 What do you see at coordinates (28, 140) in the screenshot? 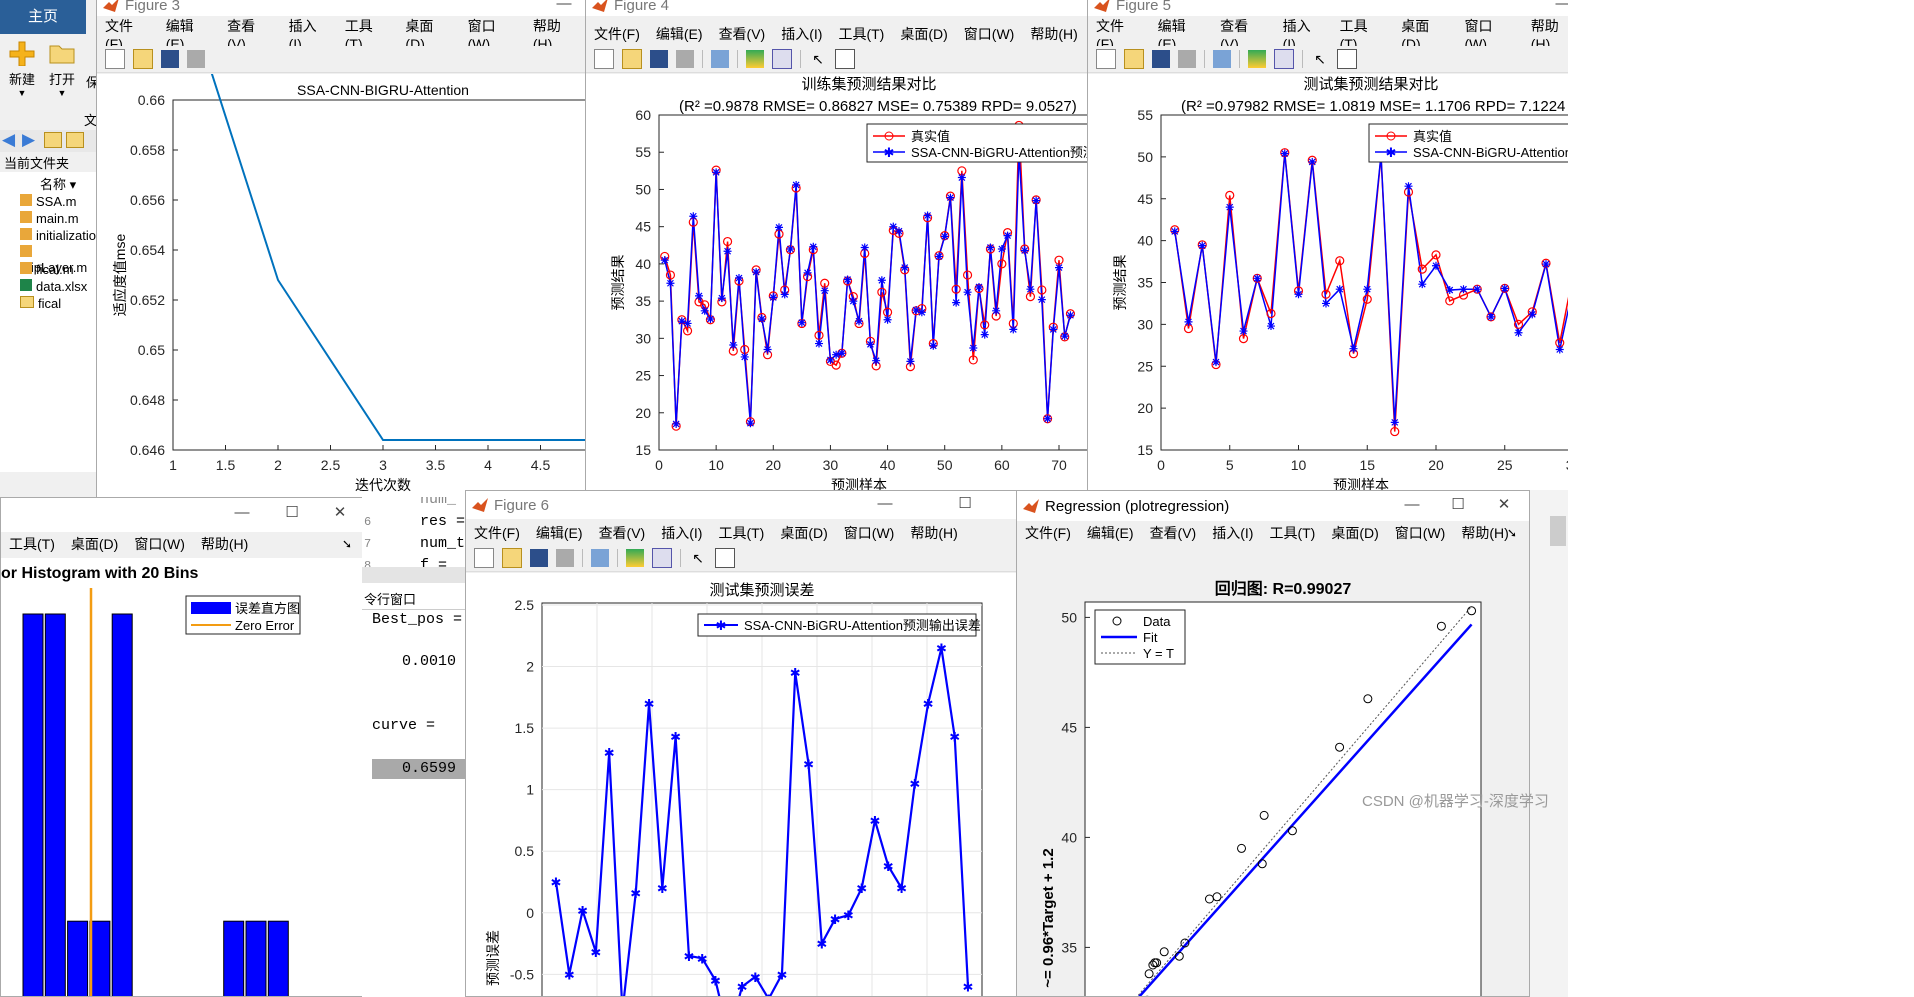
I see `forward-icon: ▶` at bounding box center [28, 140].